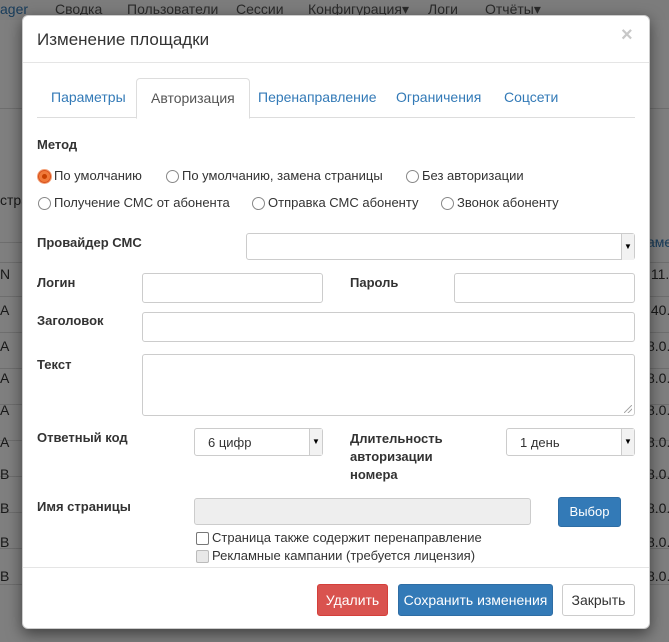  What do you see at coordinates (54, 364) in the screenshot?
I see `text-label: Текст` at bounding box center [54, 364].